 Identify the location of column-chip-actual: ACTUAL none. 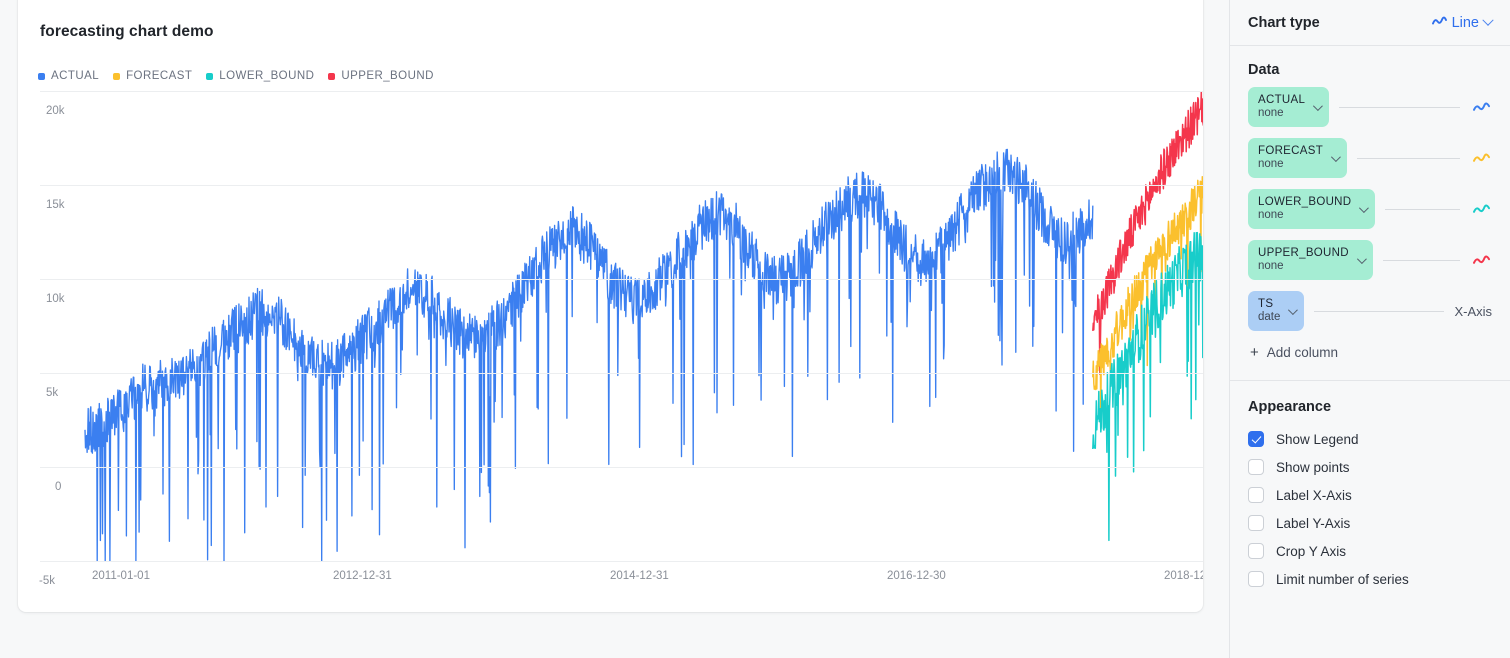
(1289, 107).